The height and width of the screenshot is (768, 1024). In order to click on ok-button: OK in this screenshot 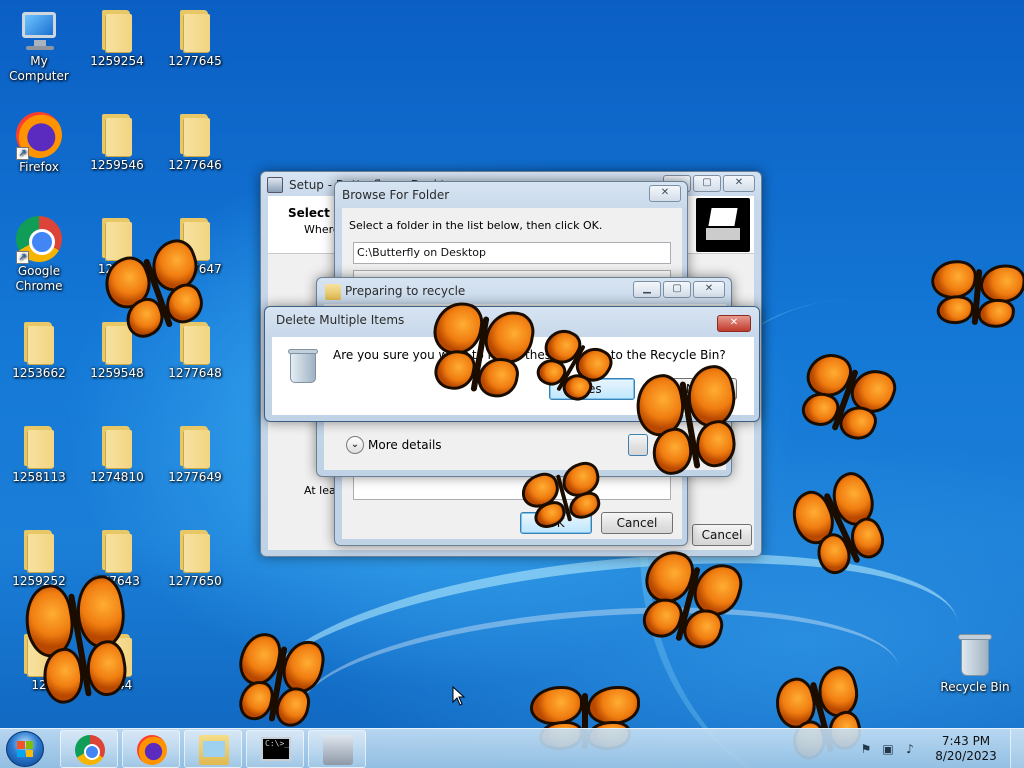, I will do `click(556, 523)`.